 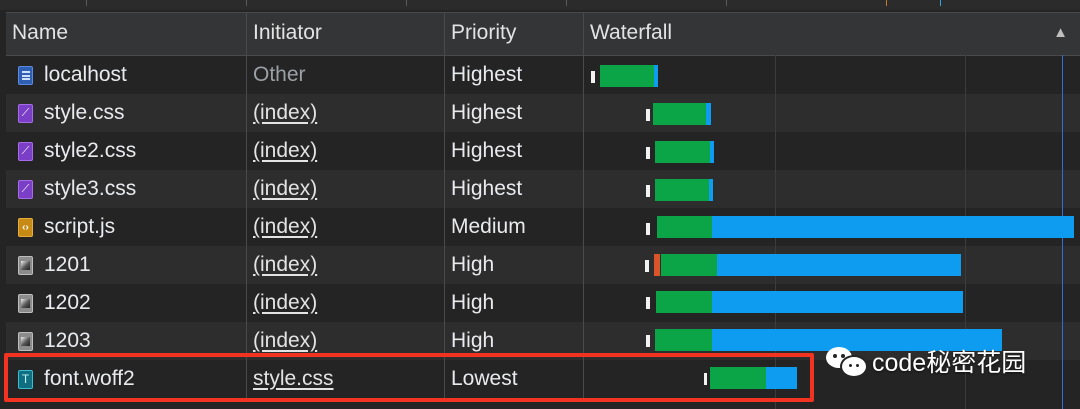 I want to click on request-name: style.css, so click(x=84, y=112).